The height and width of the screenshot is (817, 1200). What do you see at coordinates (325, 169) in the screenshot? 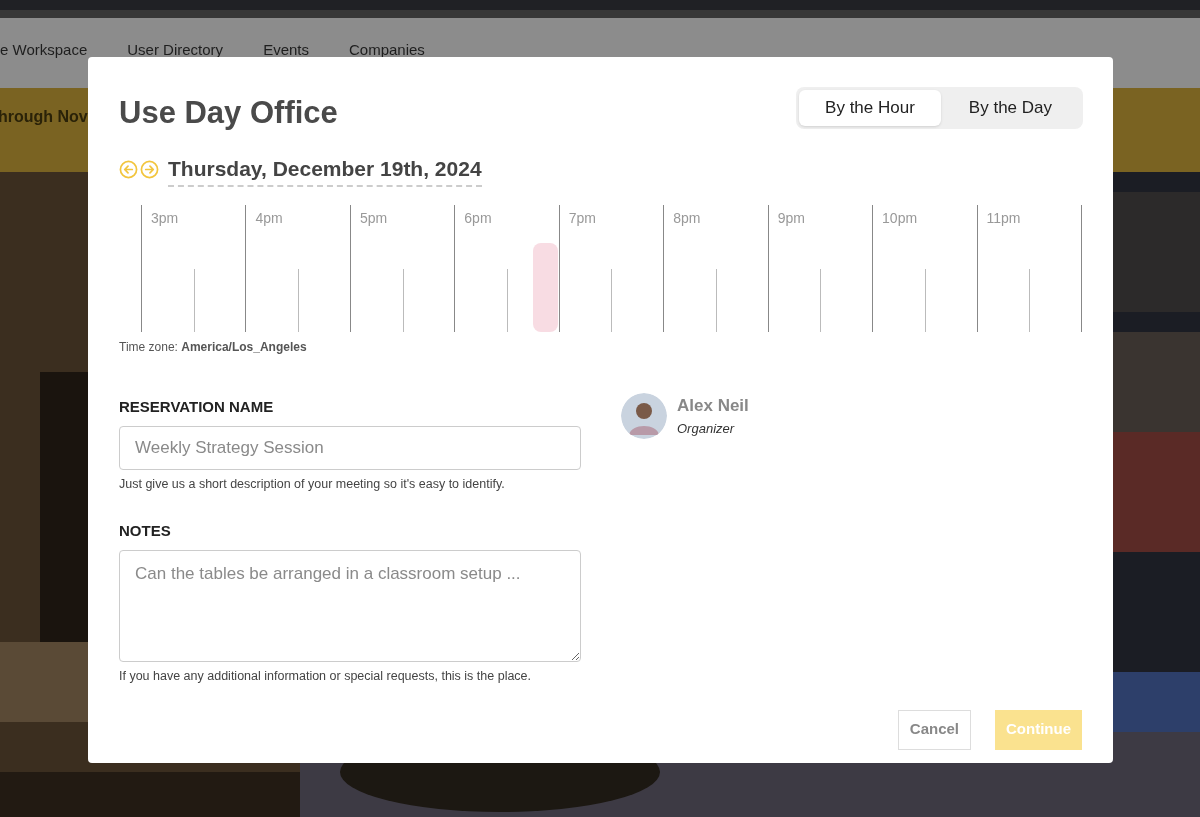
I see `date-picker: Thursday, December 19th, 2024` at bounding box center [325, 169].